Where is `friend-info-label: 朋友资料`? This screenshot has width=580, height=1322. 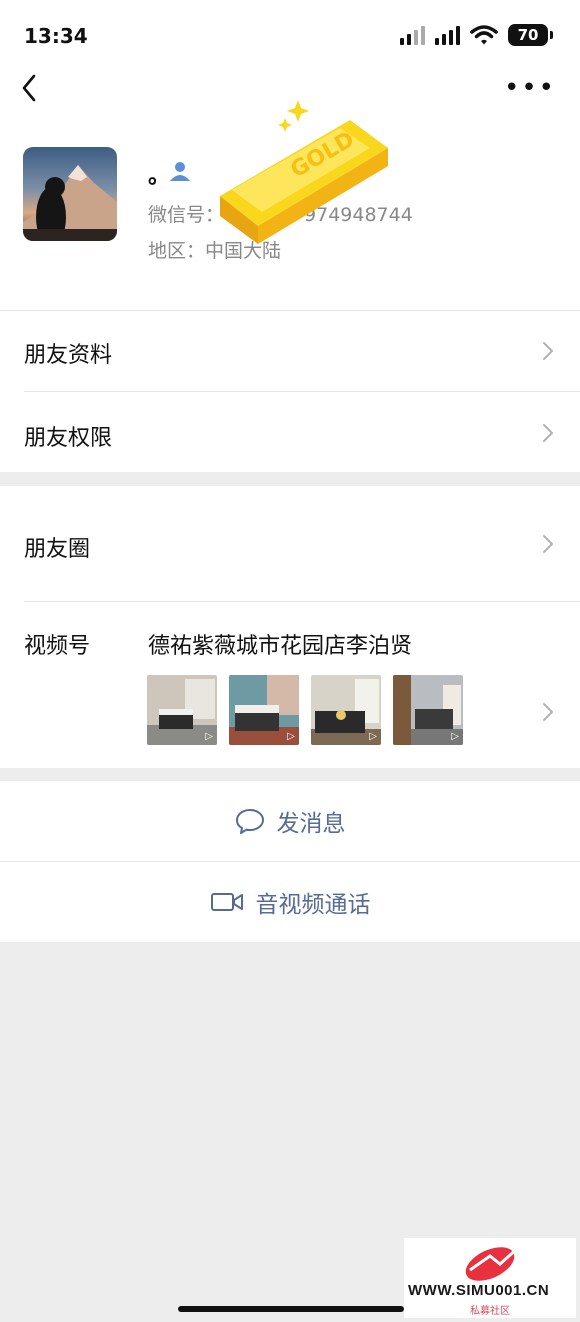
friend-info-label: 朋友资料 is located at coordinates (68, 355).